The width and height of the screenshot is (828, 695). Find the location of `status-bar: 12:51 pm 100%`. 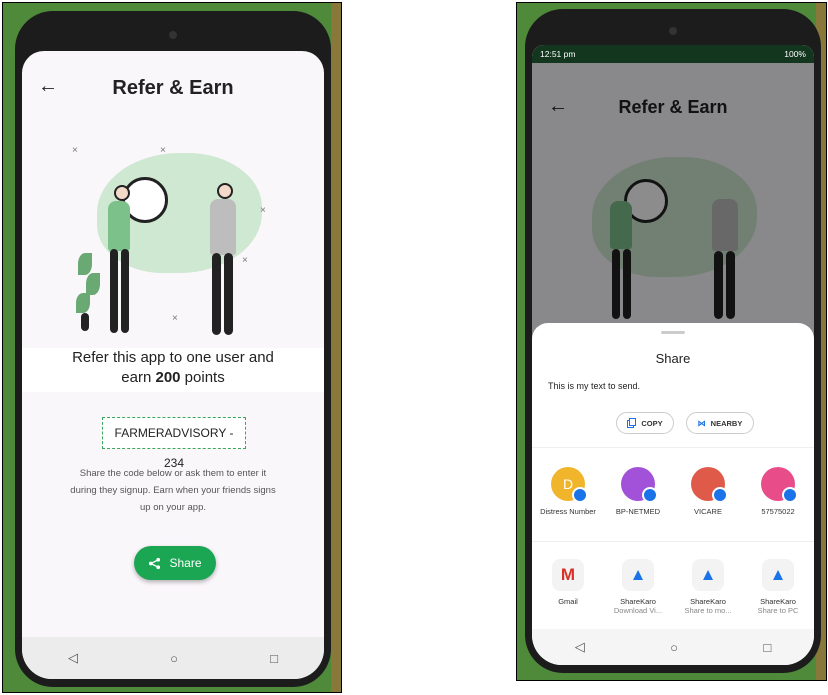

status-bar: 12:51 pm 100% is located at coordinates (673, 54).